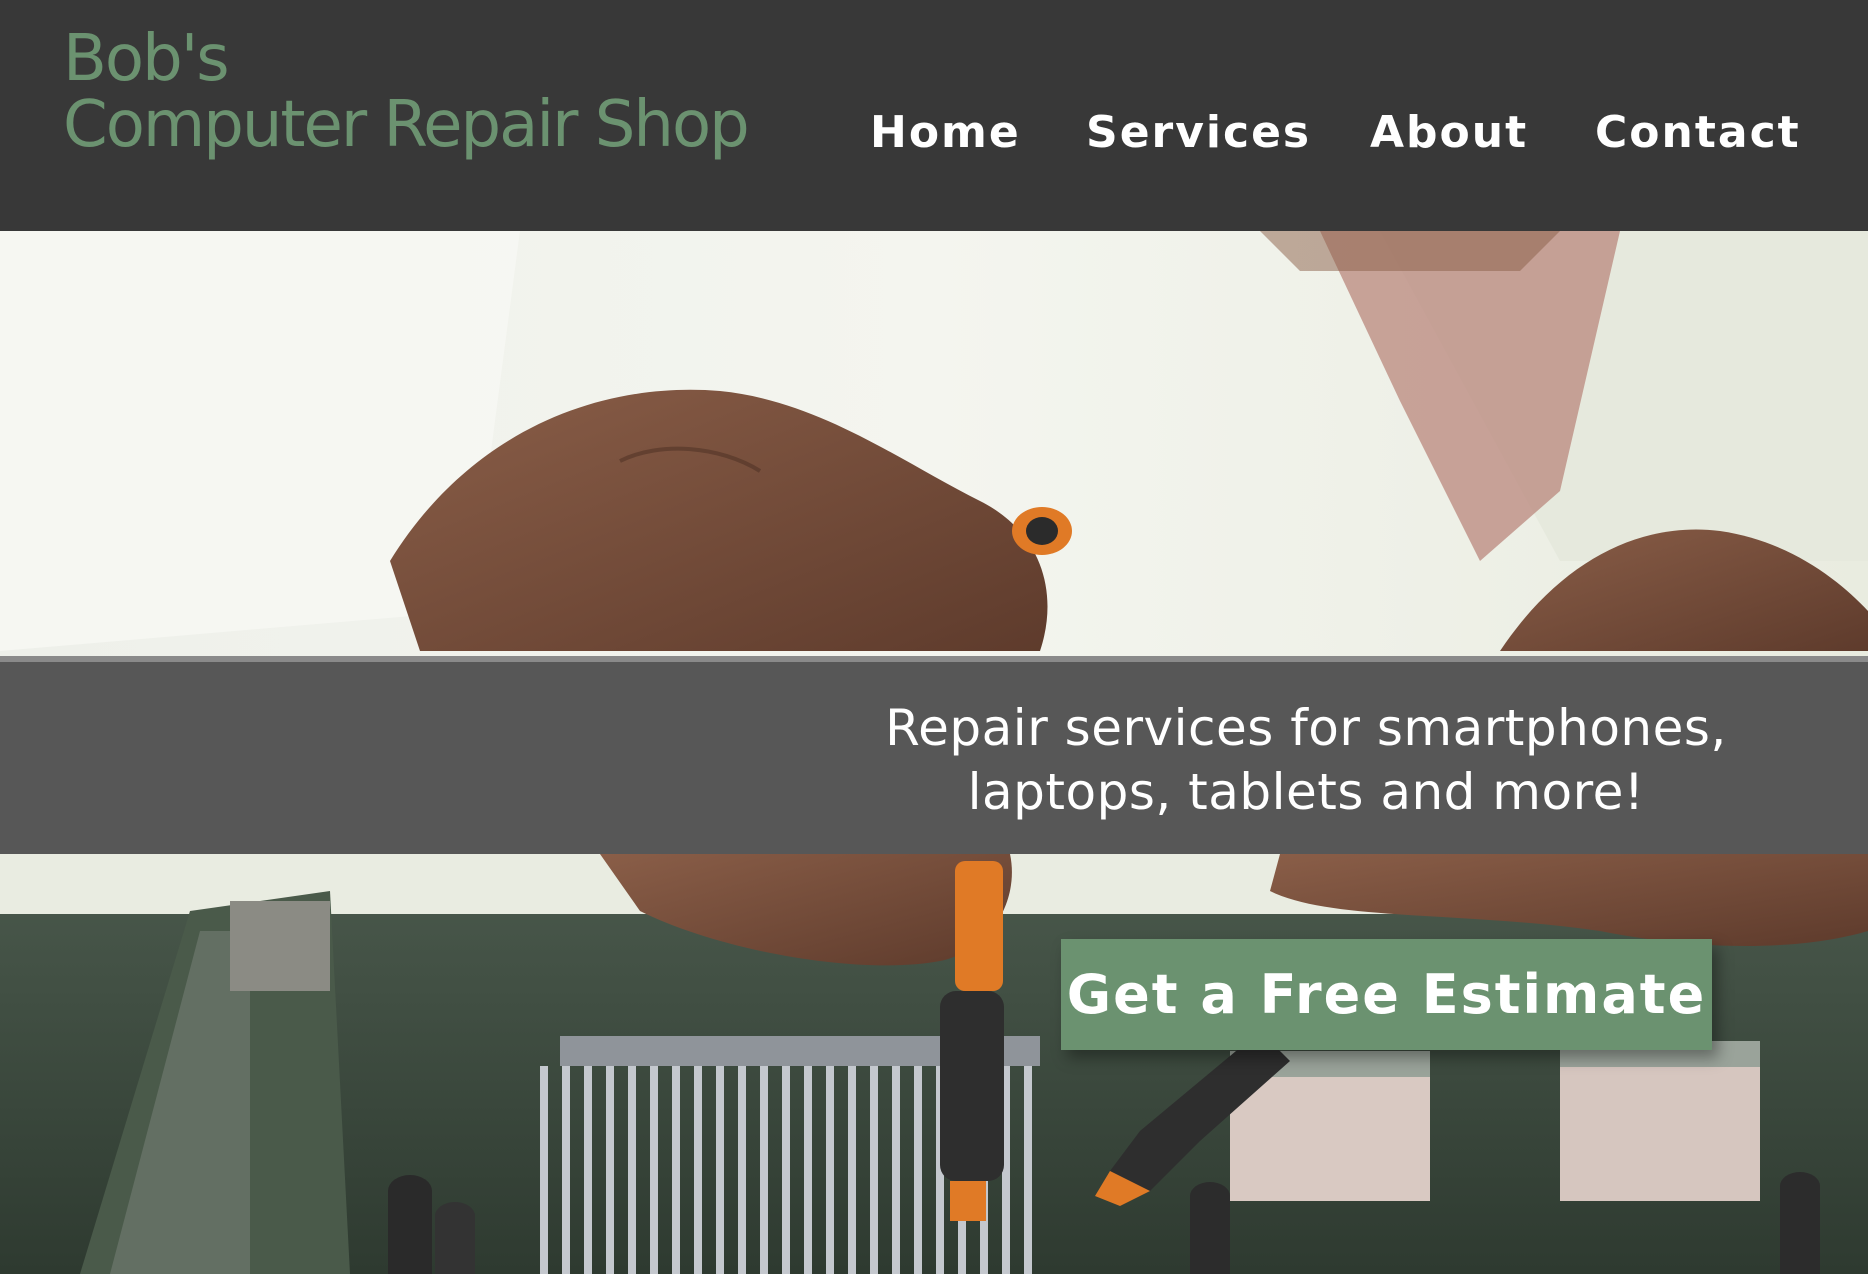  I want to click on free-estimate-button: Get a Free Estimate, so click(1386, 994).